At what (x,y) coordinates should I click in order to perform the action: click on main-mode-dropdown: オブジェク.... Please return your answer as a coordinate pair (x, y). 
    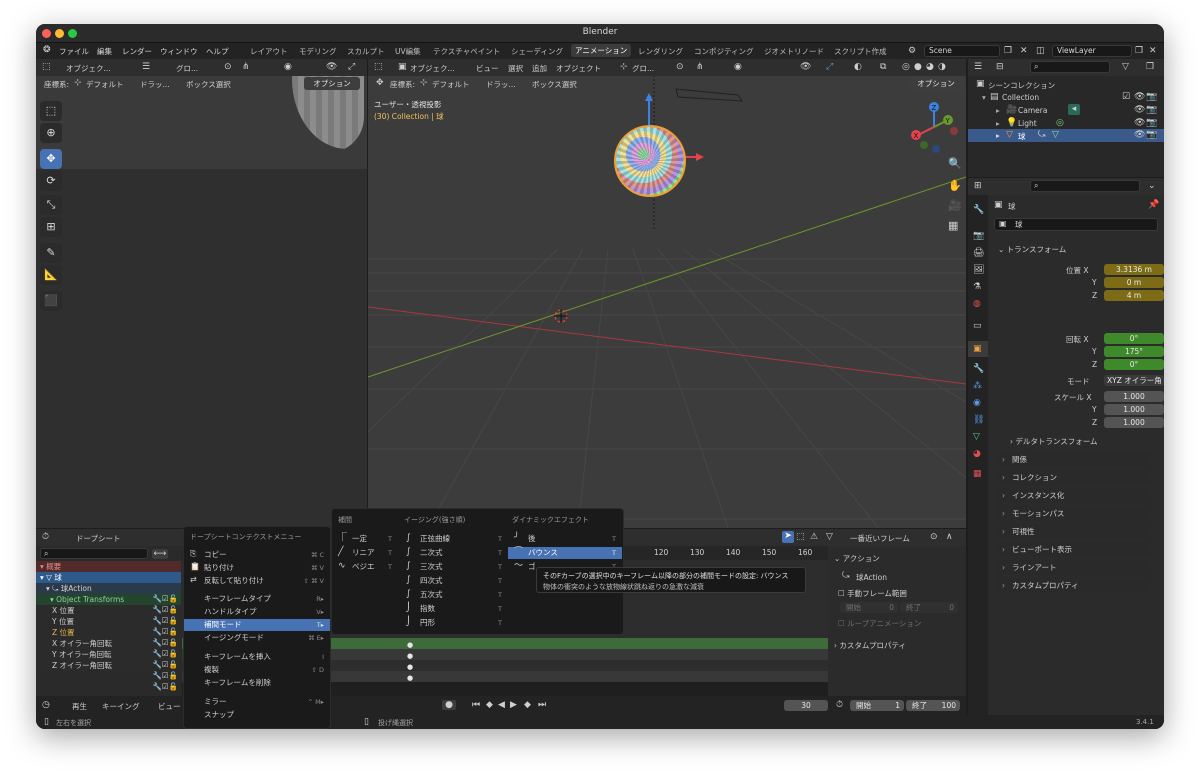
    Looking at the image, I should click on (432, 68).